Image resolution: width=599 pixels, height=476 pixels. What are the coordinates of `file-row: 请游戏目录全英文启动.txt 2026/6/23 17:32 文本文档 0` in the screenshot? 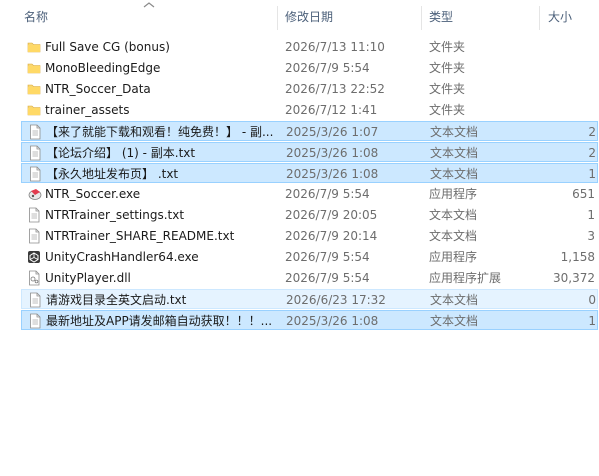 It's located at (309, 299).